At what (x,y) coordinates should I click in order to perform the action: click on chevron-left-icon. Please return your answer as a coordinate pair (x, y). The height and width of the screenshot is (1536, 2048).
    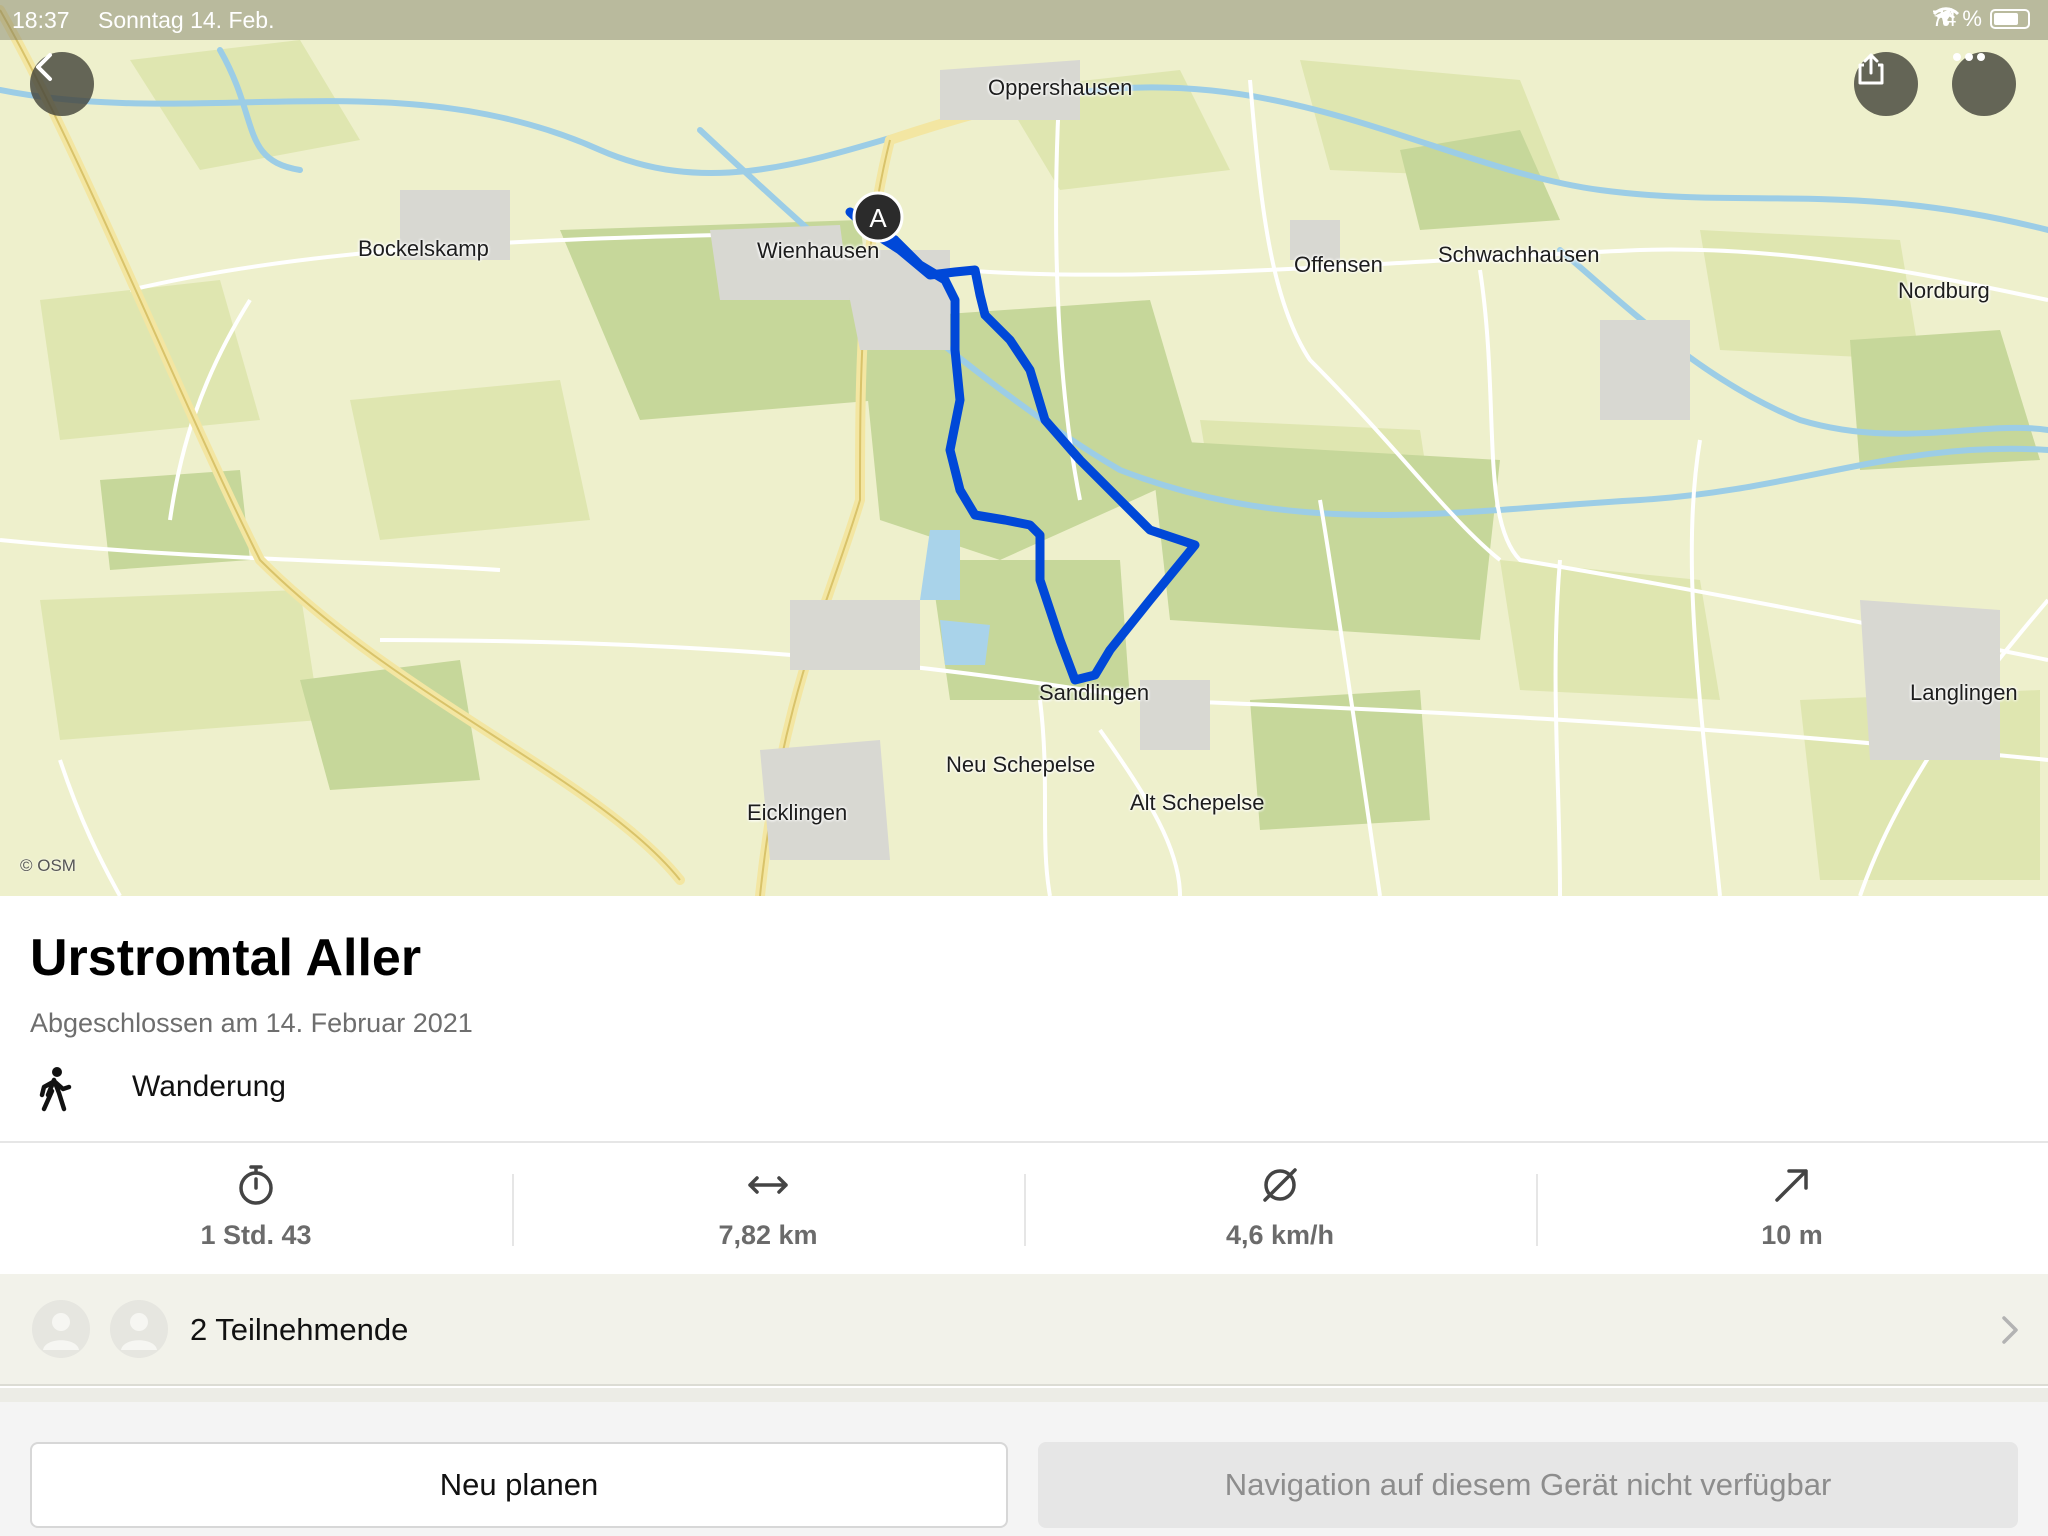
    Looking at the image, I should click on (44, 67).